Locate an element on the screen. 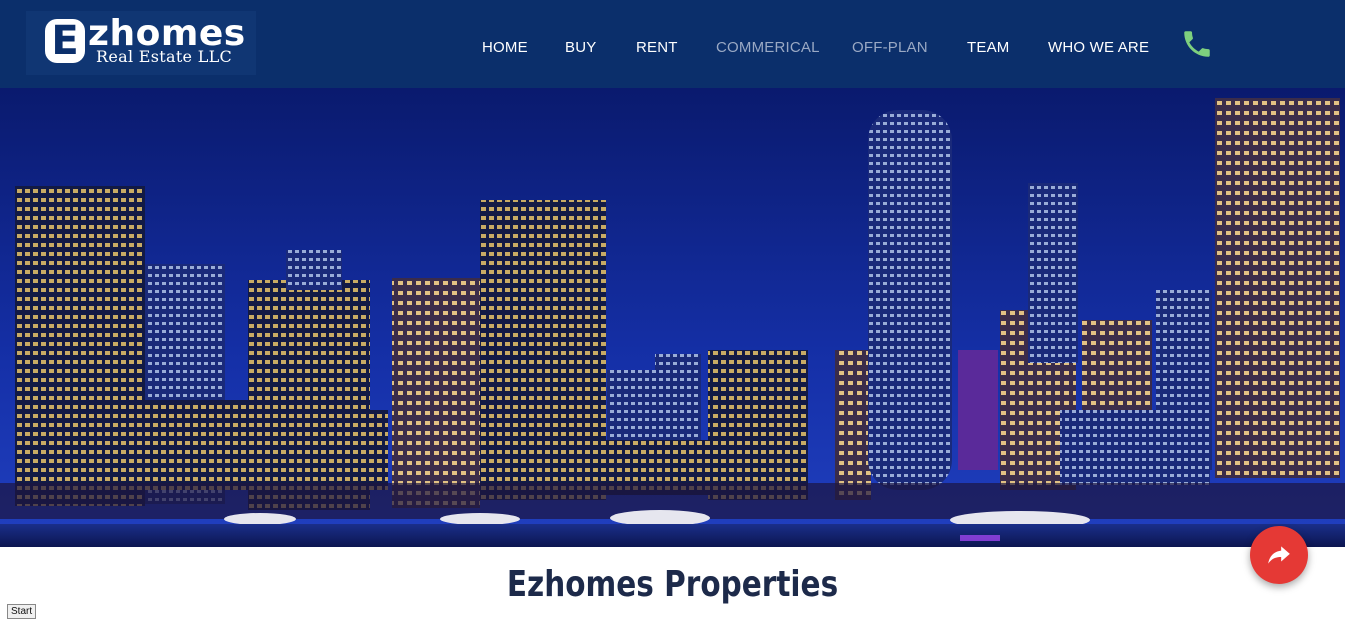 The width and height of the screenshot is (1345, 619). nav-off-plan: OFF-PLAN is located at coordinates (890, 48).